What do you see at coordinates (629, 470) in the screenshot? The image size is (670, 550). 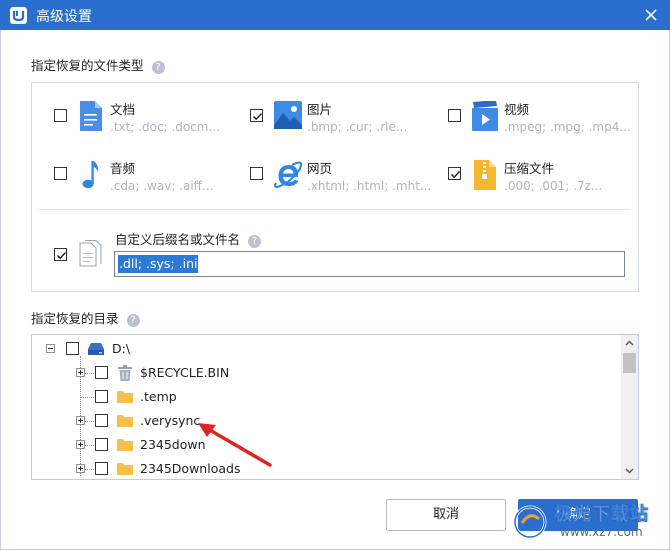 I see `scroll-down-icon` at bounding box center [629, 470].